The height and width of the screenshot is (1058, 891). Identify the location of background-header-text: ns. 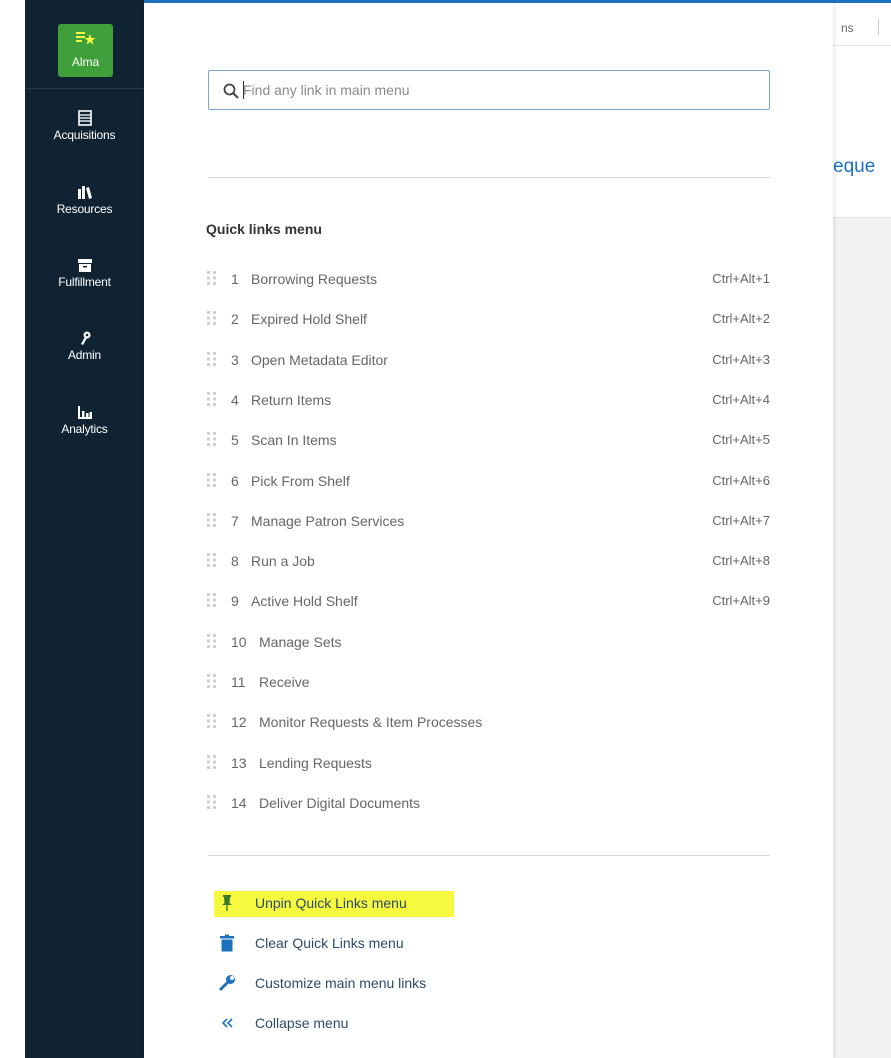
(847, 28).